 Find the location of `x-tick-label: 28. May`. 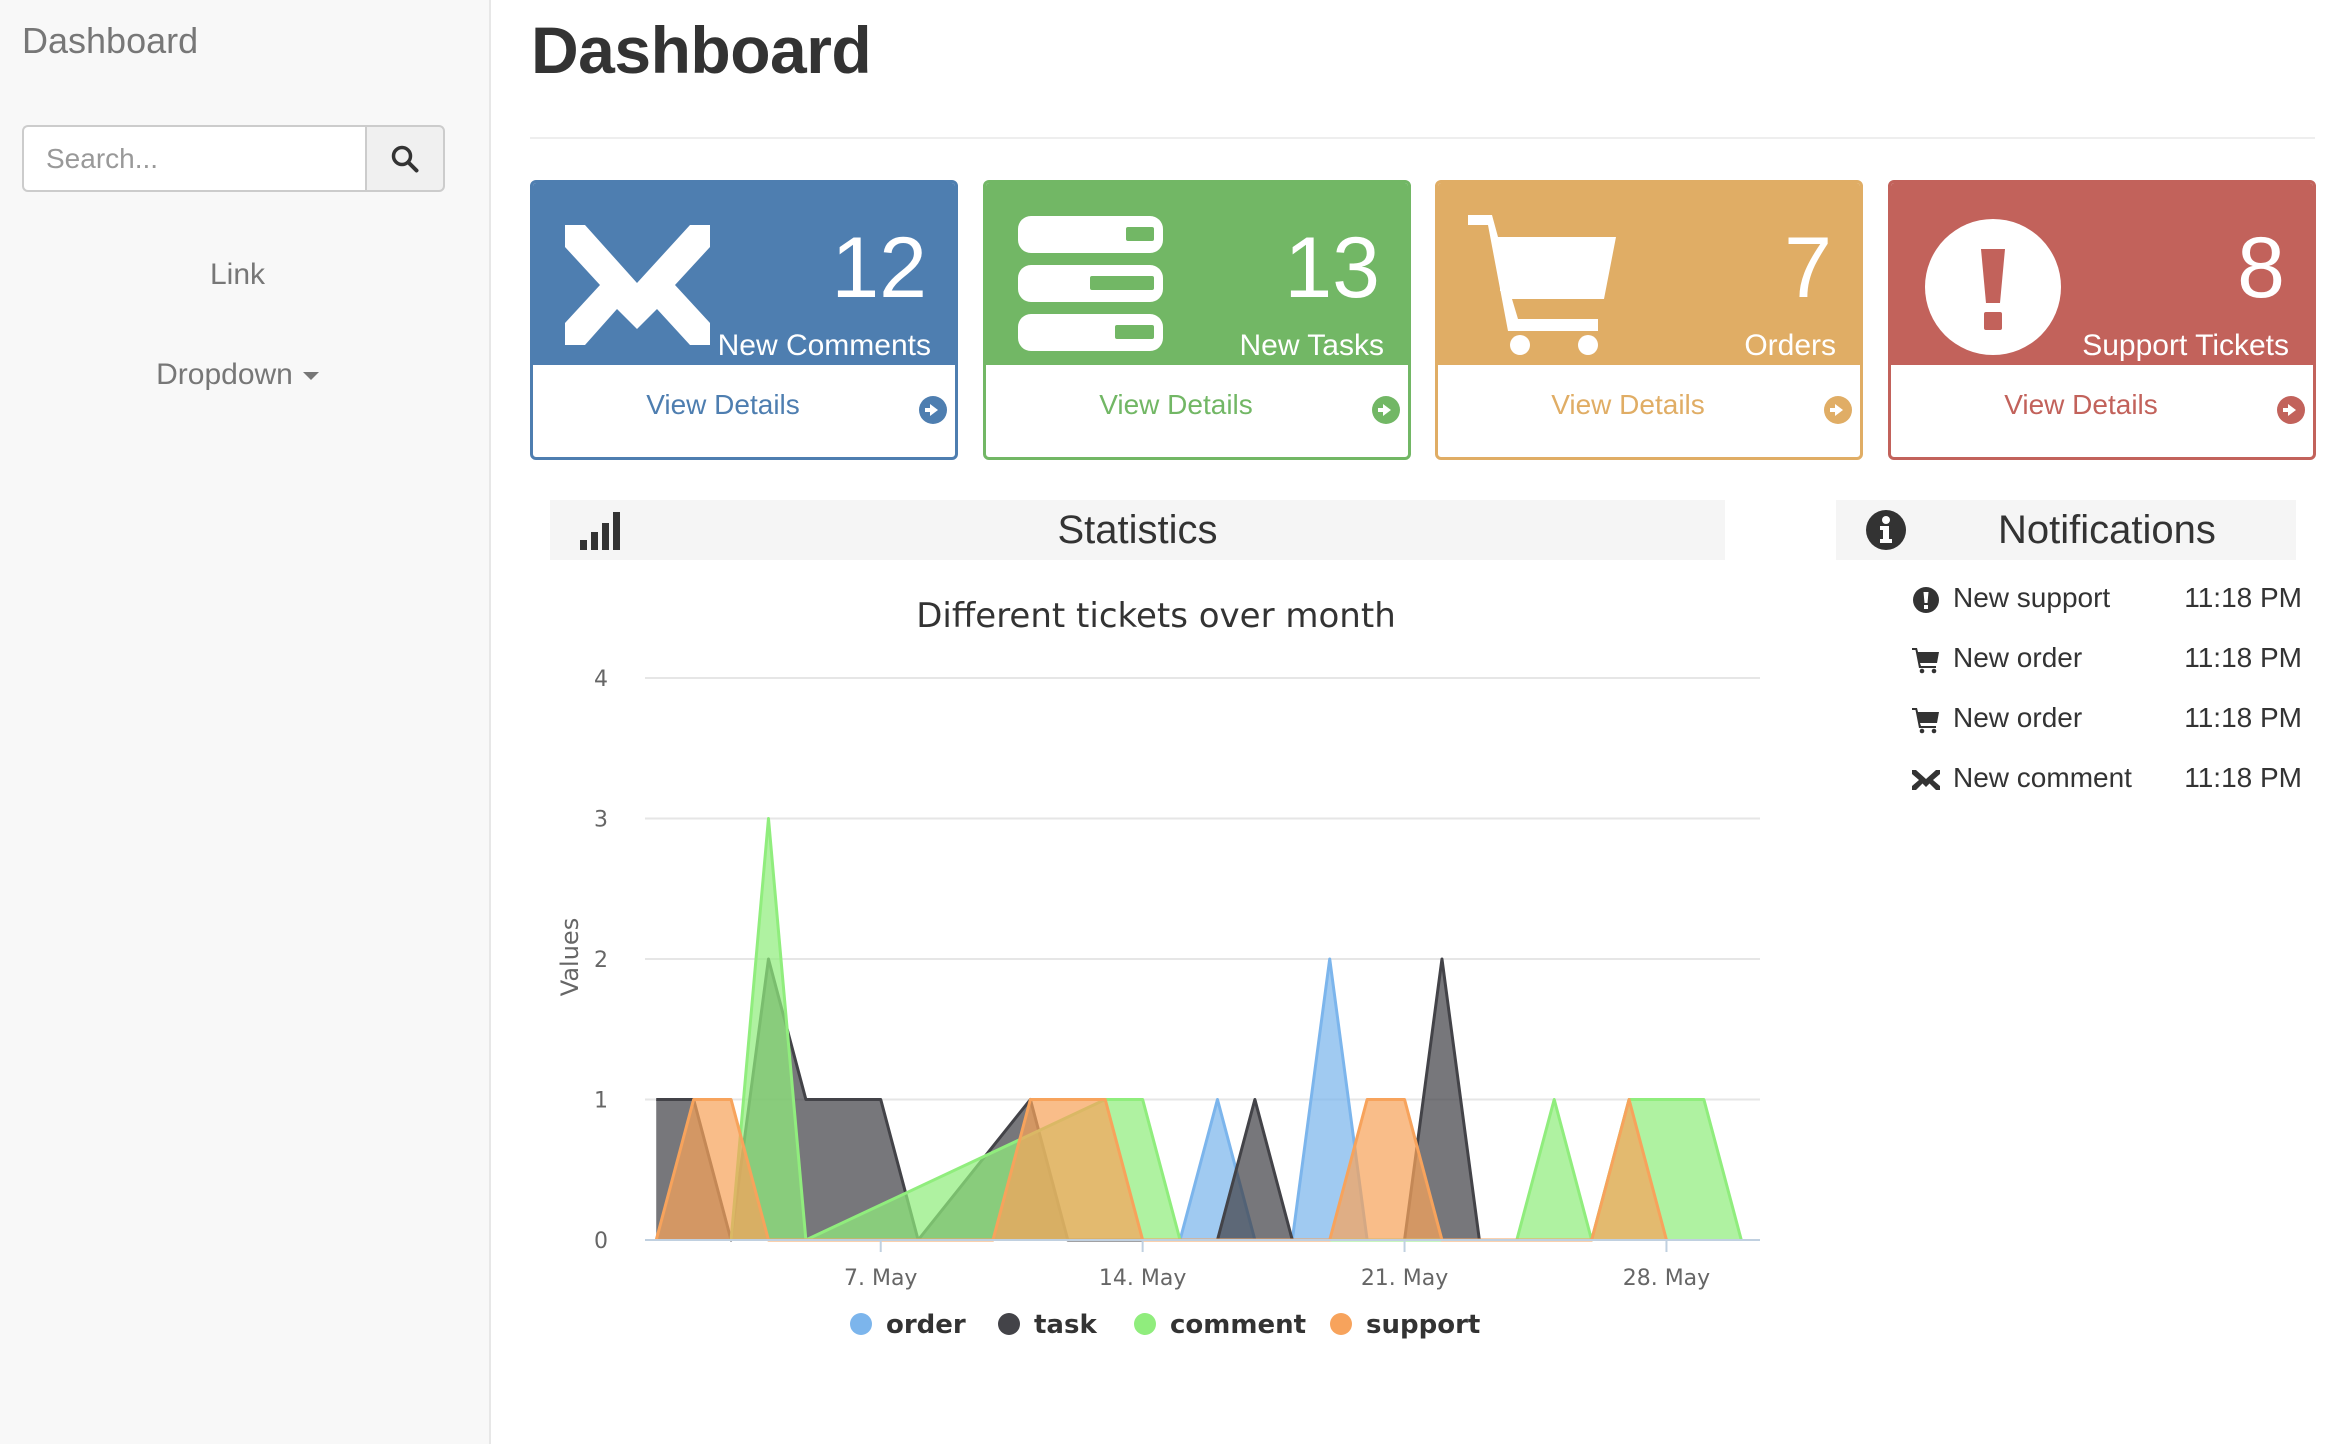

x-tick-label: 28. May is located at coordinates (1666, 1278).